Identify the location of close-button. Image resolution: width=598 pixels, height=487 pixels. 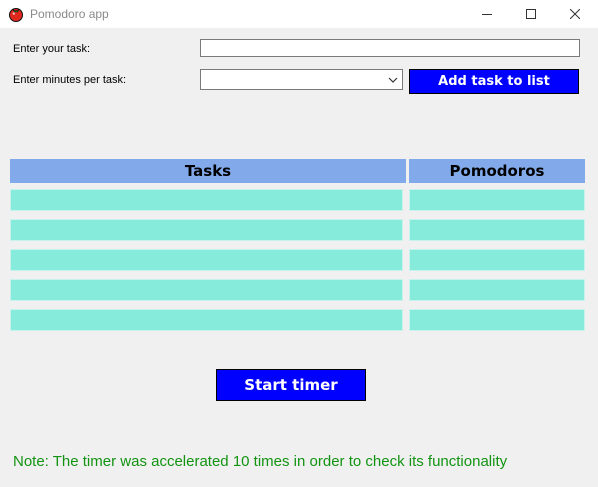
(575, 14).